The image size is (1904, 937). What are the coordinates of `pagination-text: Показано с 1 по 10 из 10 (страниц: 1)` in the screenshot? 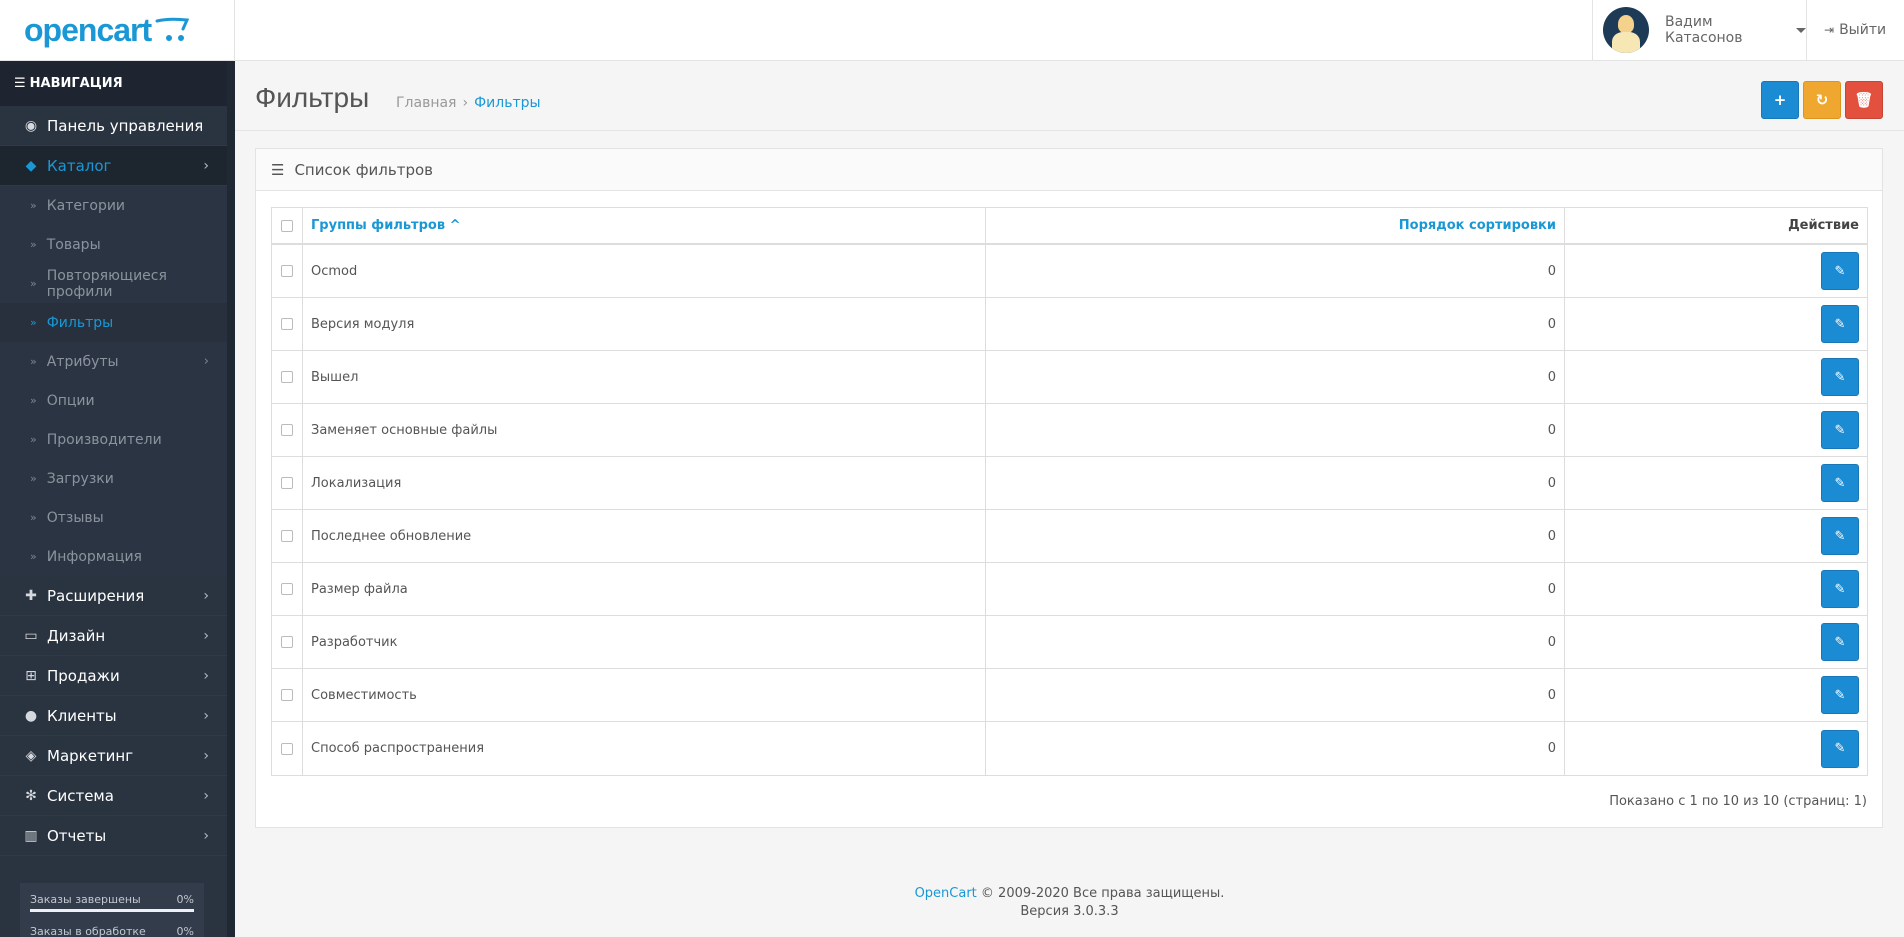 It's located at (1738, 801).